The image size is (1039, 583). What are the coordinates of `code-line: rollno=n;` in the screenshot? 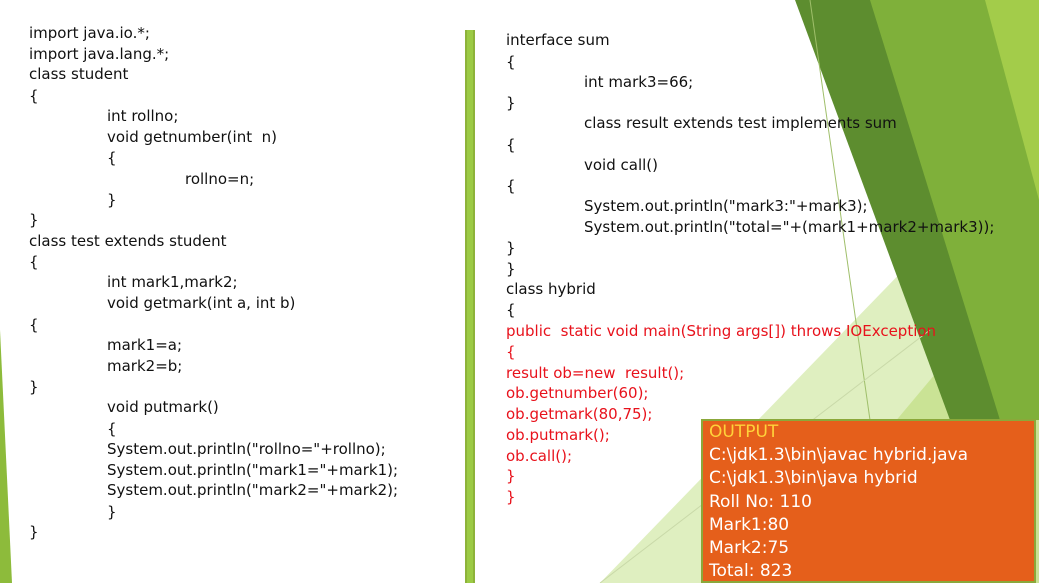 It's located at (220, 179).